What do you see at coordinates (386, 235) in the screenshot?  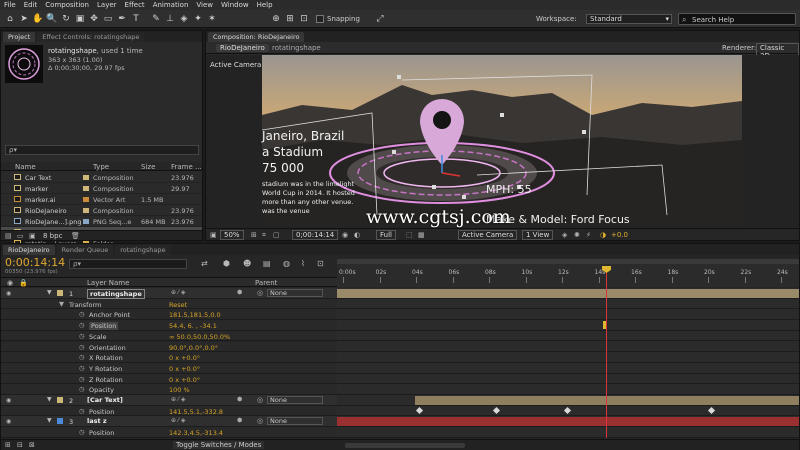 I see `quality-select: Full` at bounding box center [386, 235].